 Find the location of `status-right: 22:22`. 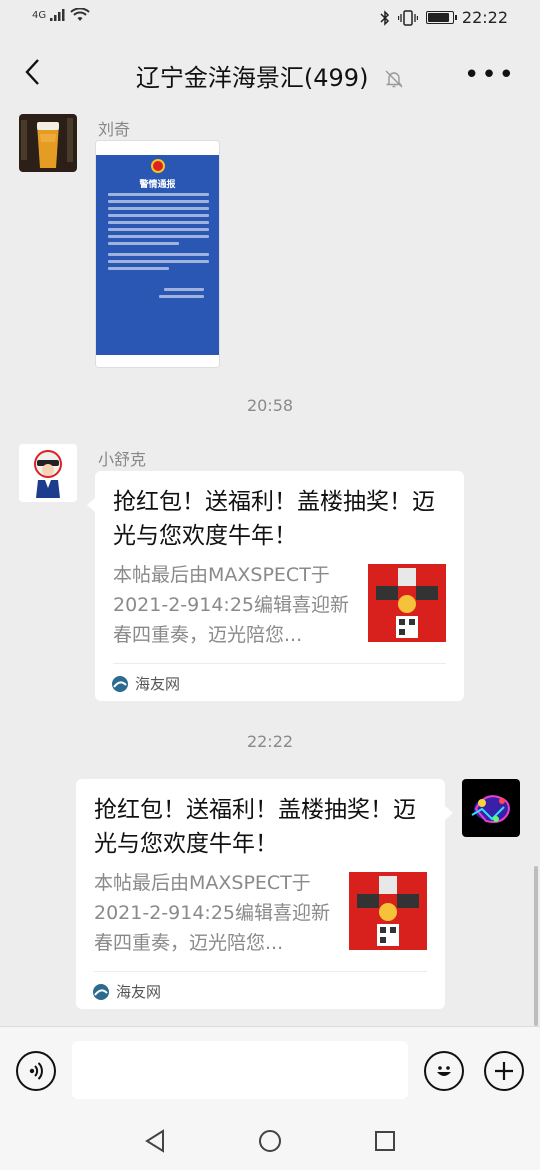

status-right: 22:22 is located at coordinates (444, 17).